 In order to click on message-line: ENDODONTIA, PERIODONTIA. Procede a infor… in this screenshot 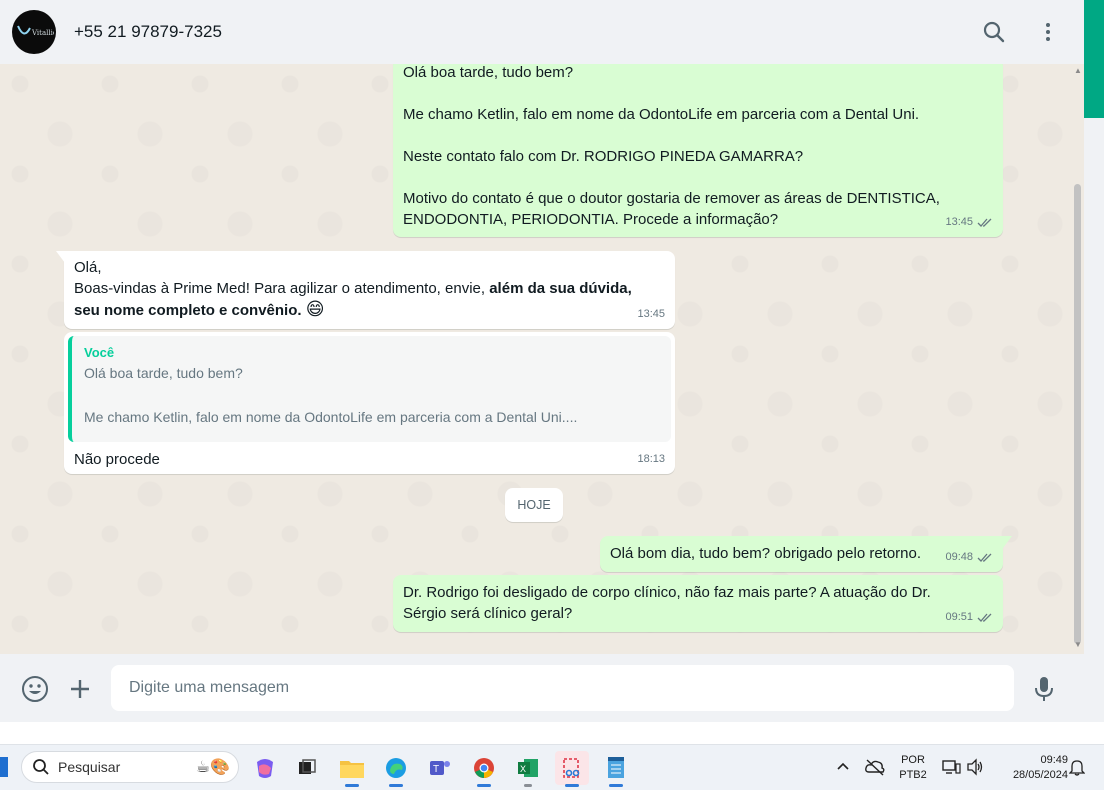, I will do `click(591, 219)`.